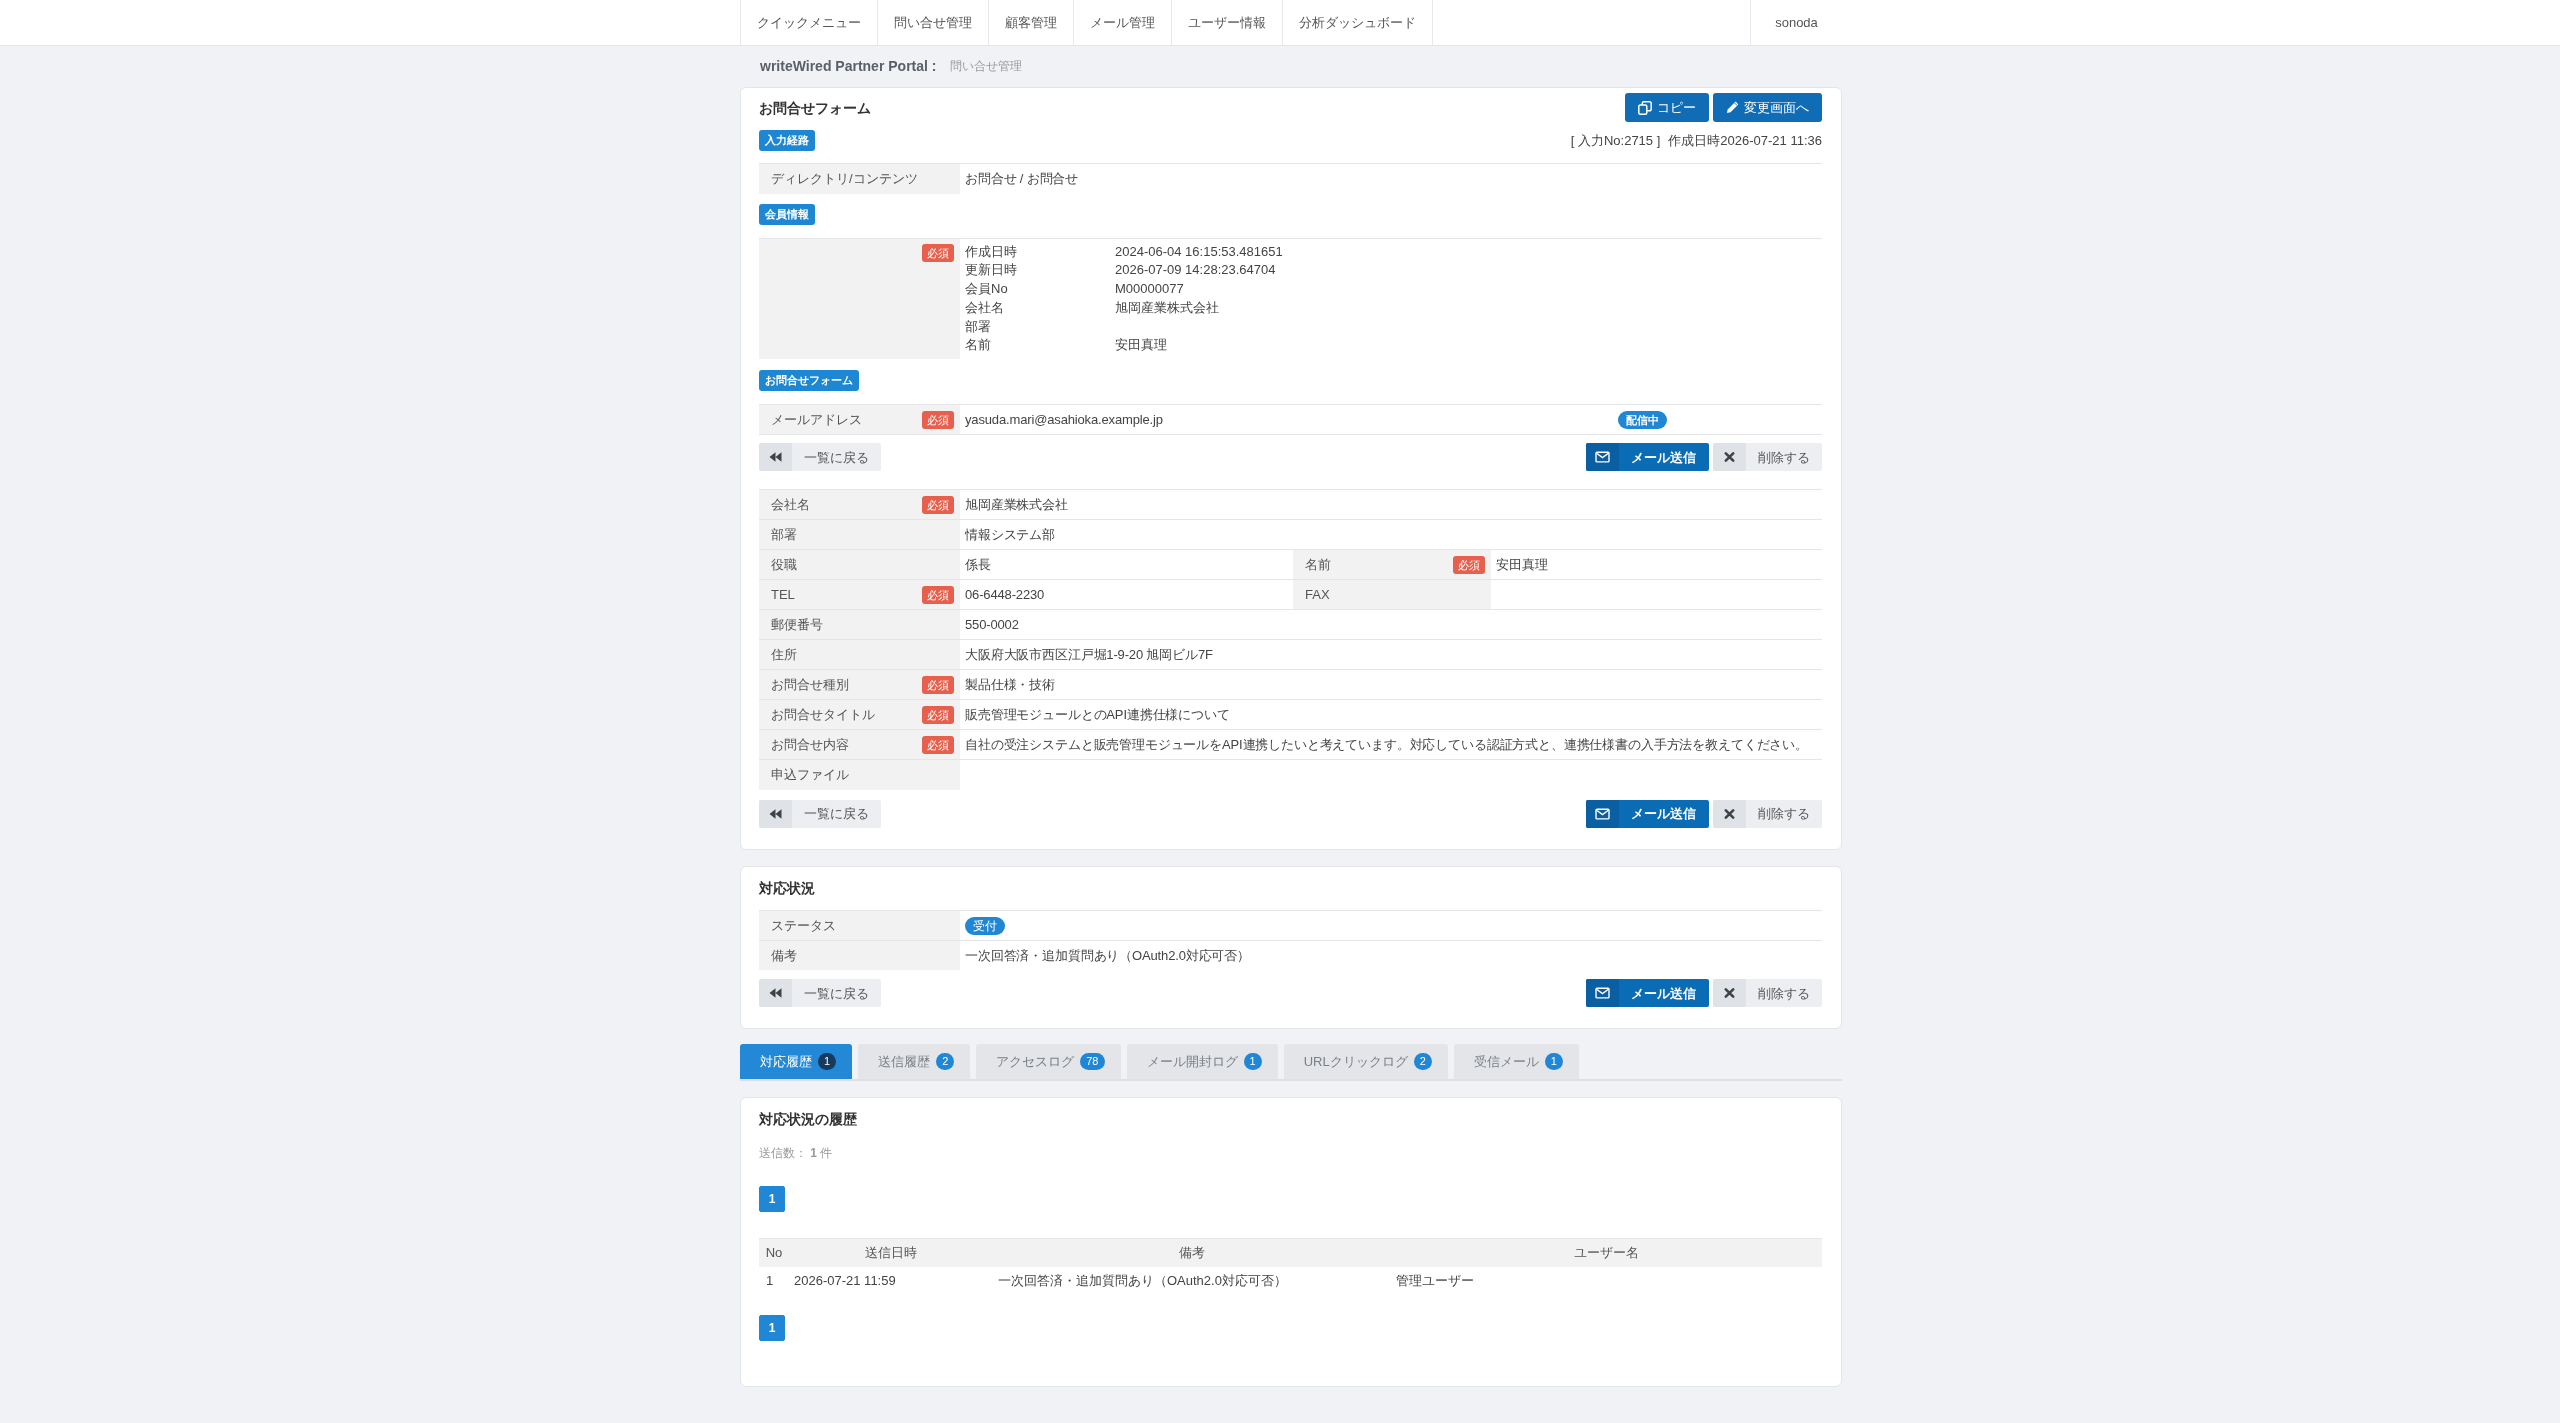 The height and width of the screenshot is (1423, 2560). Describe the element at coordinates (1202, 1062) in the screenshot. I see `tab: メール開封ログ 1` at that location.